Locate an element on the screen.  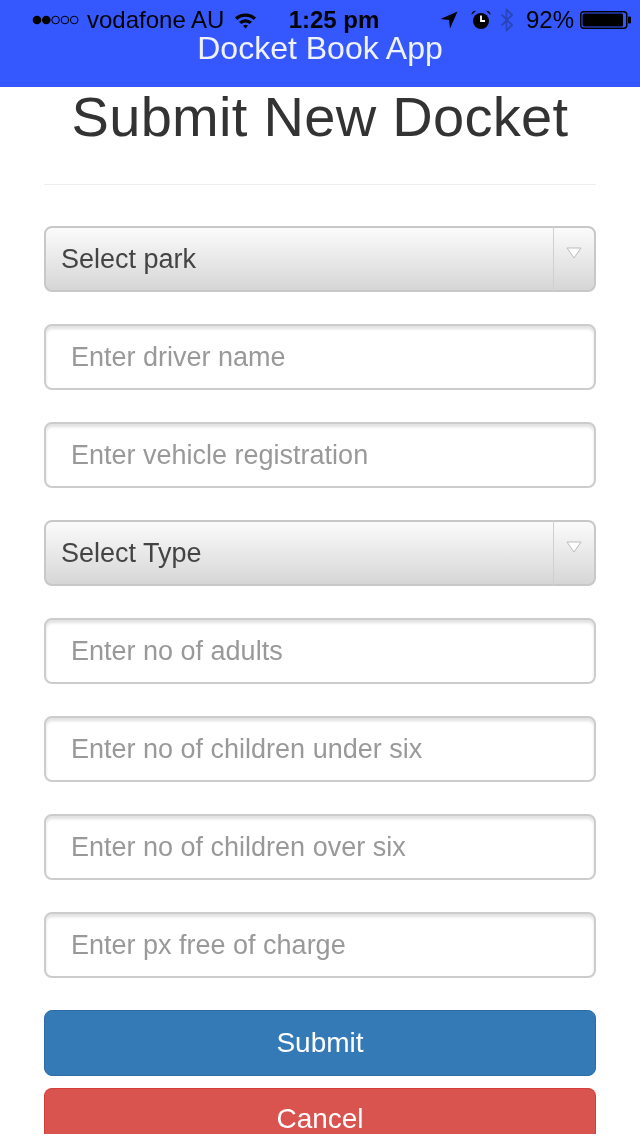
battery-percentage: 92% is located at coordinates (549, 20).